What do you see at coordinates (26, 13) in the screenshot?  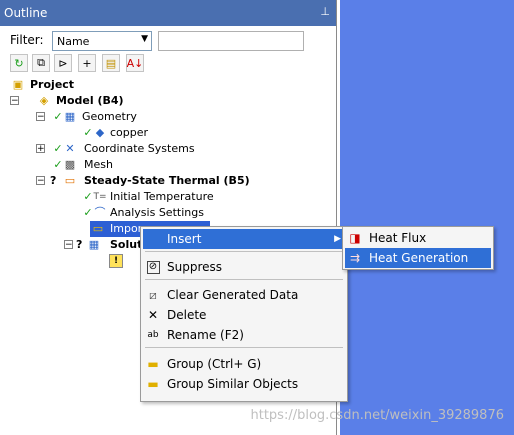 I see `outline-title: Outline` at bounding box center [26, 13].